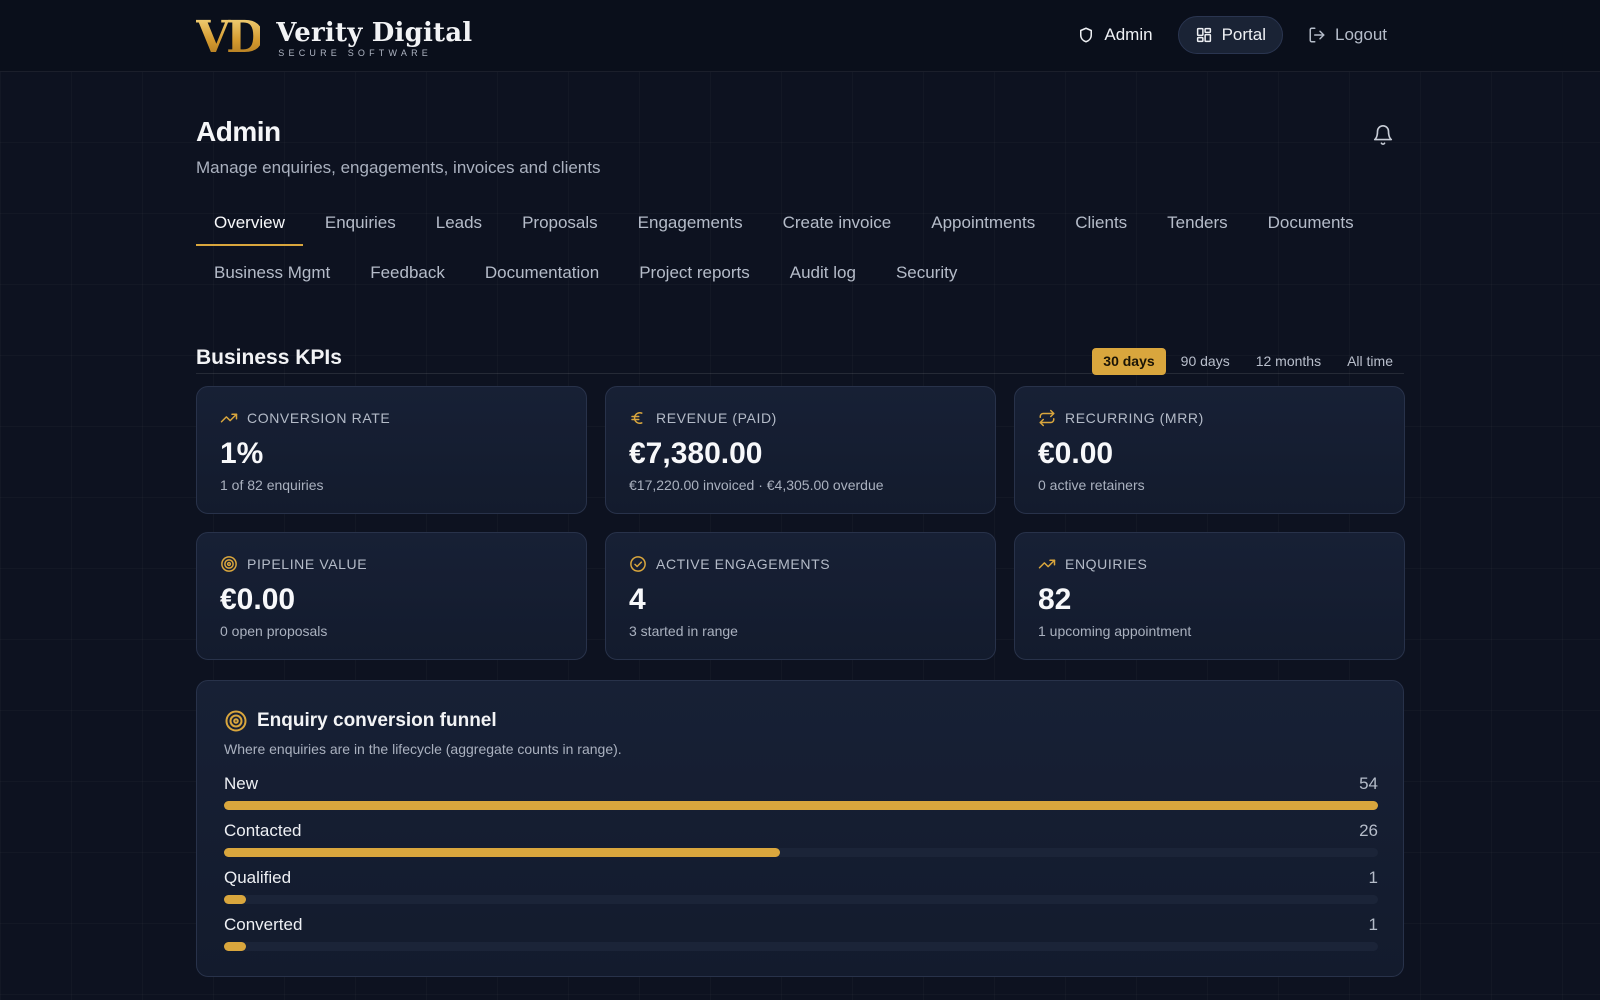  What do you see at coordinates (1203, 35) in the screenshot?
I see `grid-icon` at bounding box center [1203, 35].